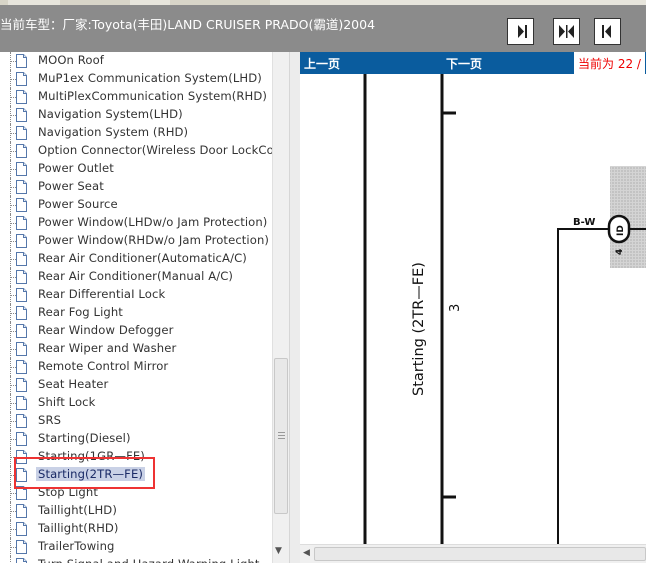  I want to click on next-page-link: 下一页, so click(464, 63).